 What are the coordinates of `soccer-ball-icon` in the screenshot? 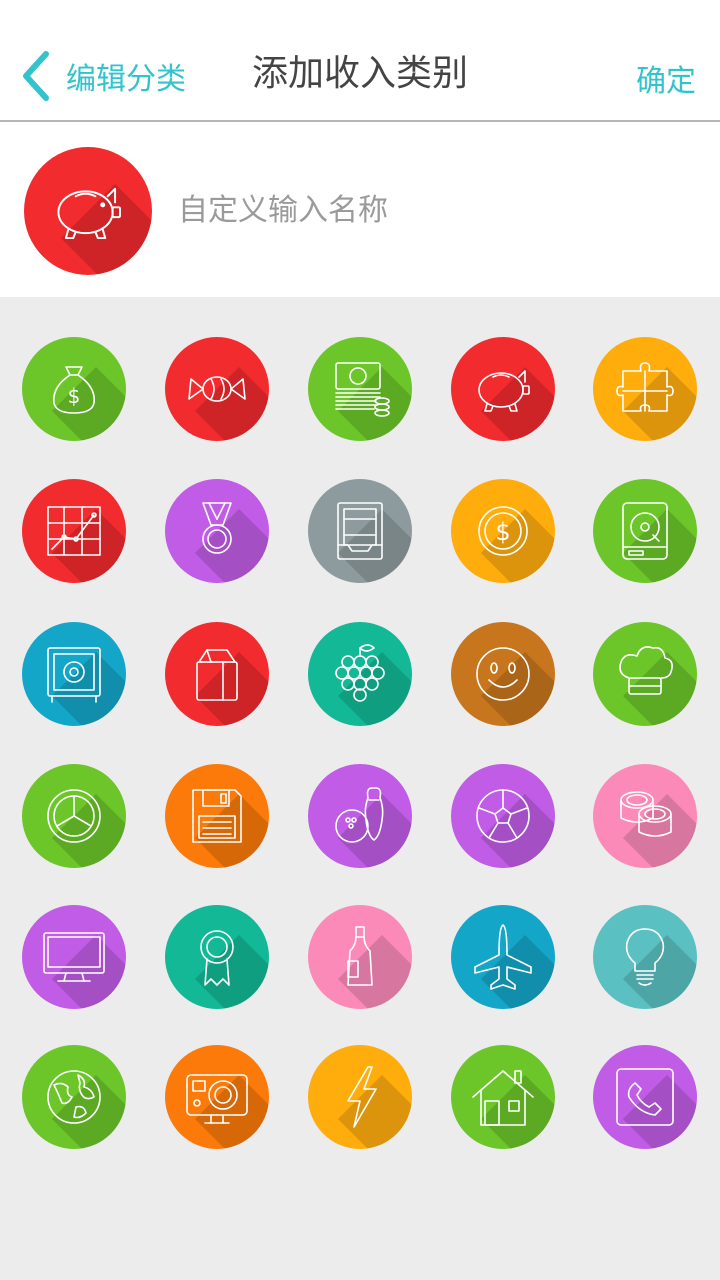 It's located at (503, 816).